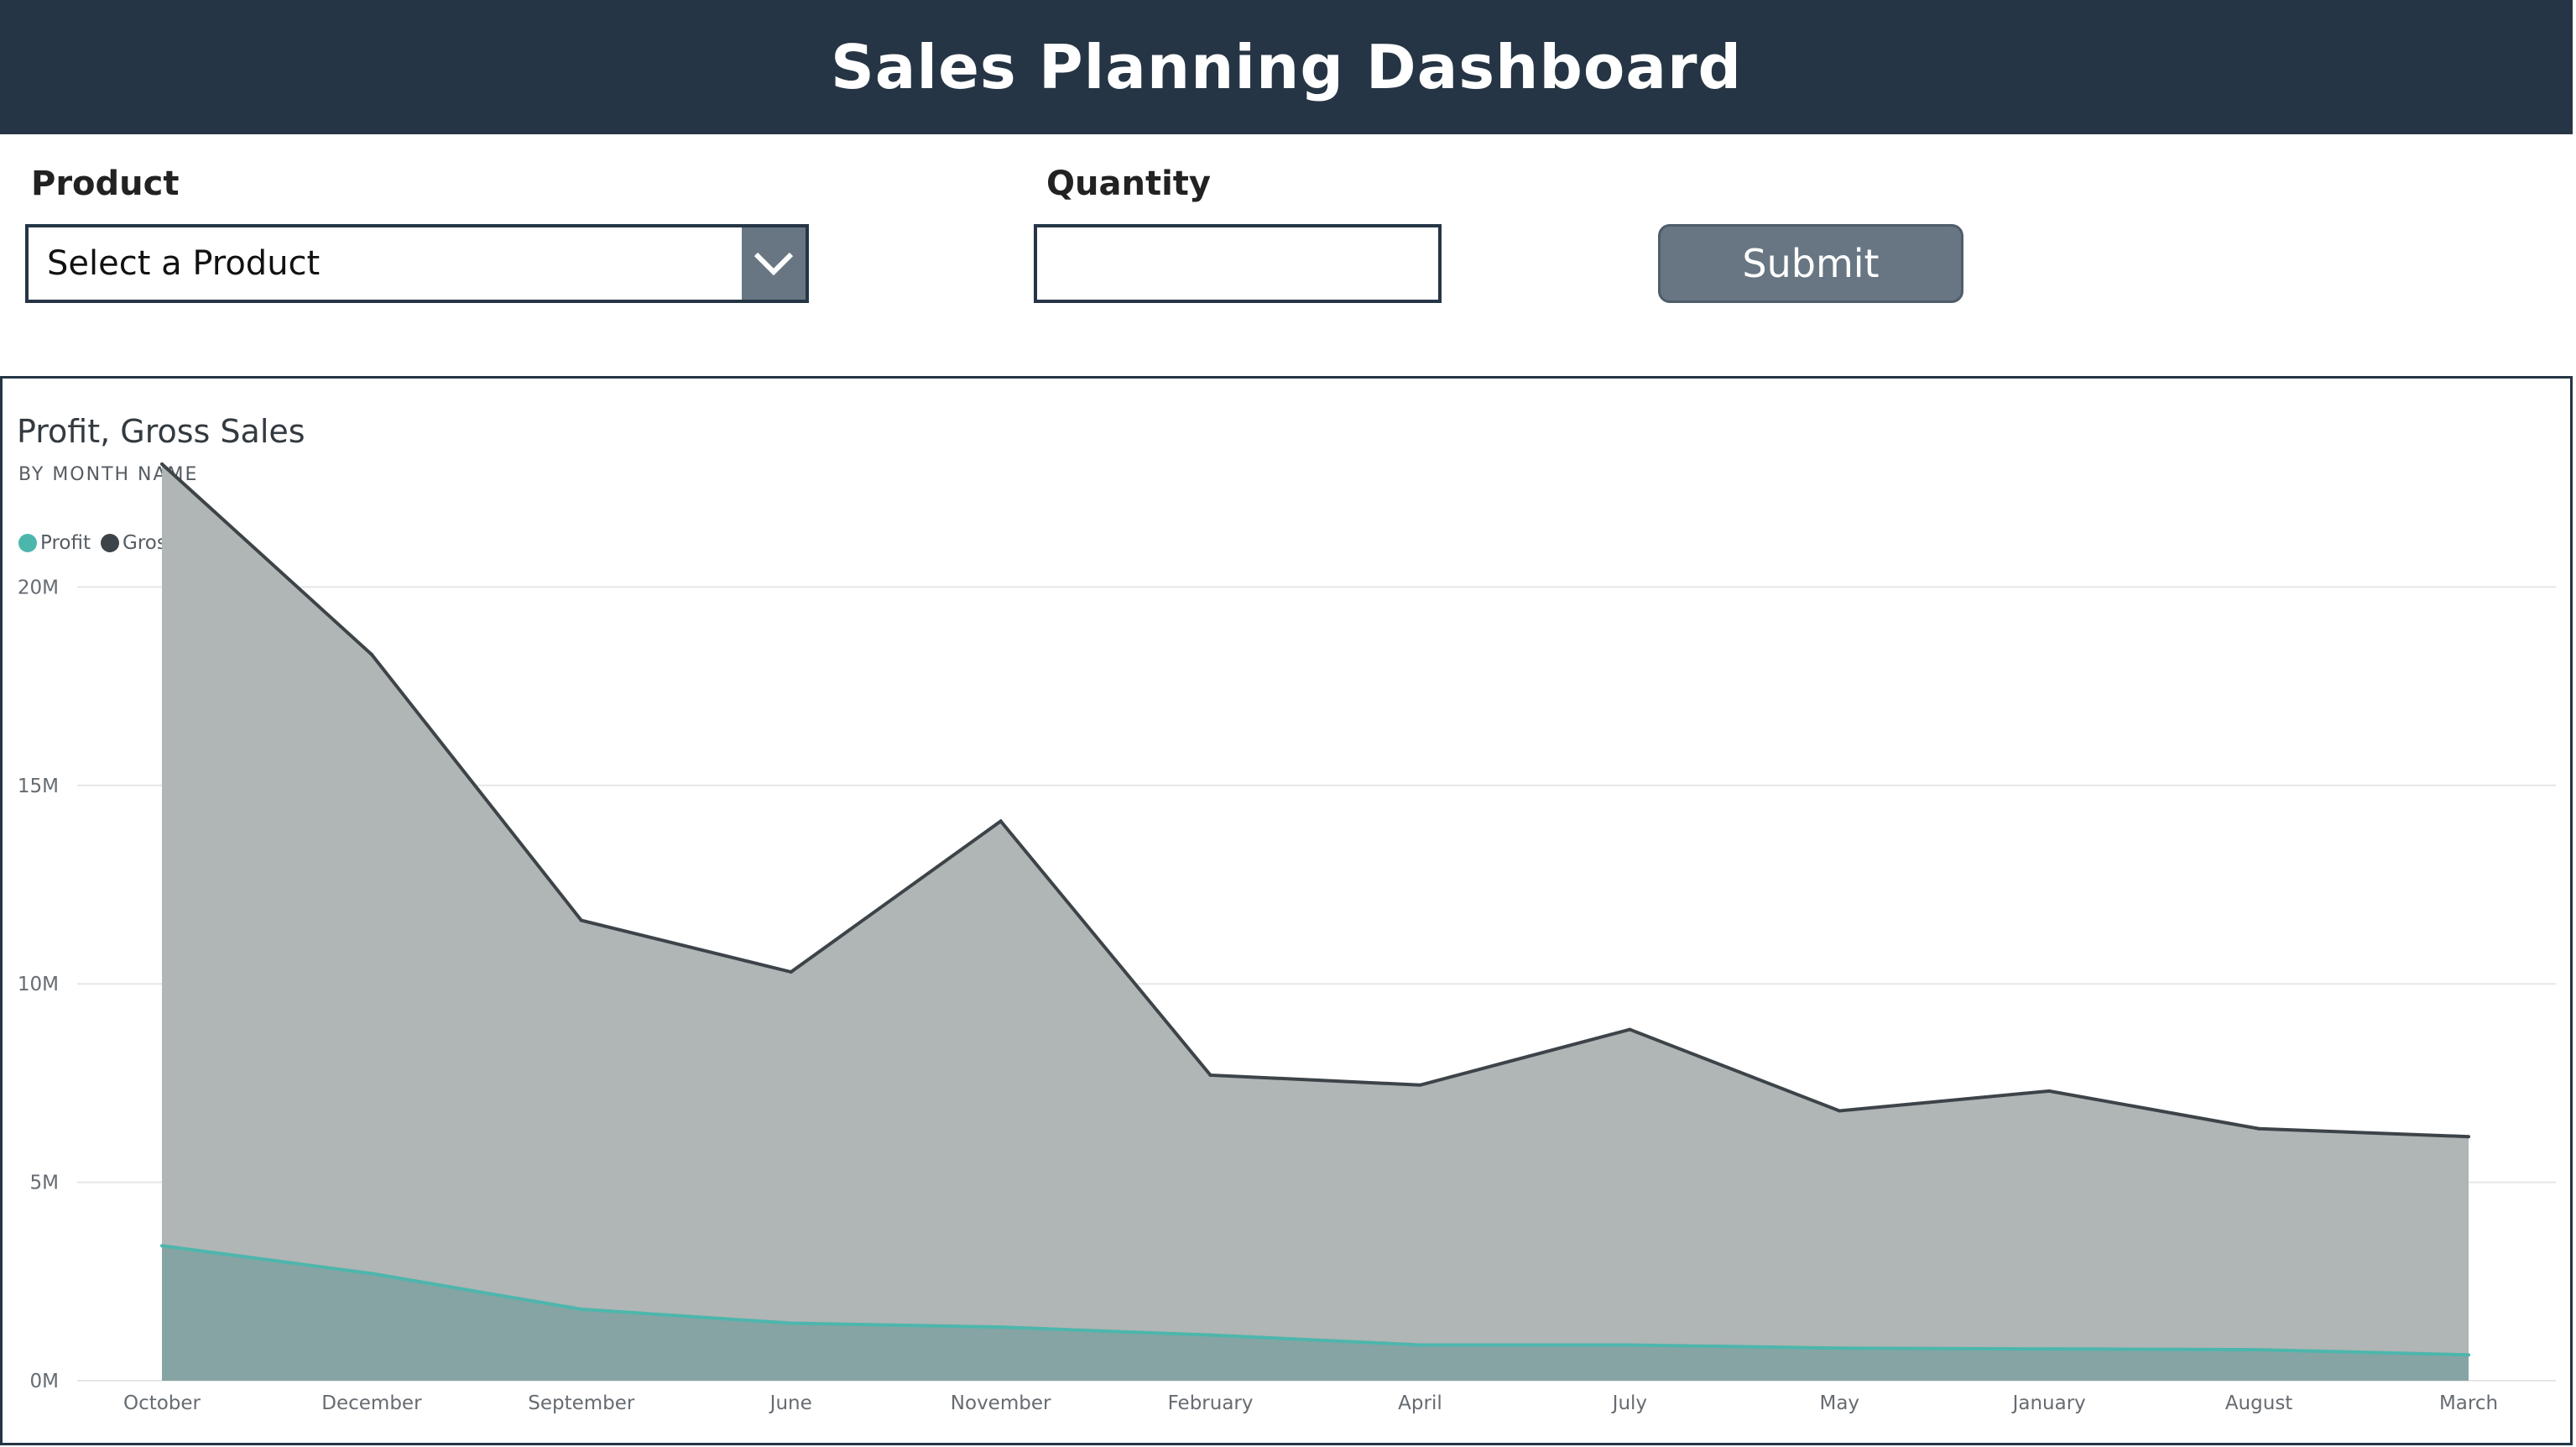  I want to click on y-tick-label: 5M, so click(44, 1183).